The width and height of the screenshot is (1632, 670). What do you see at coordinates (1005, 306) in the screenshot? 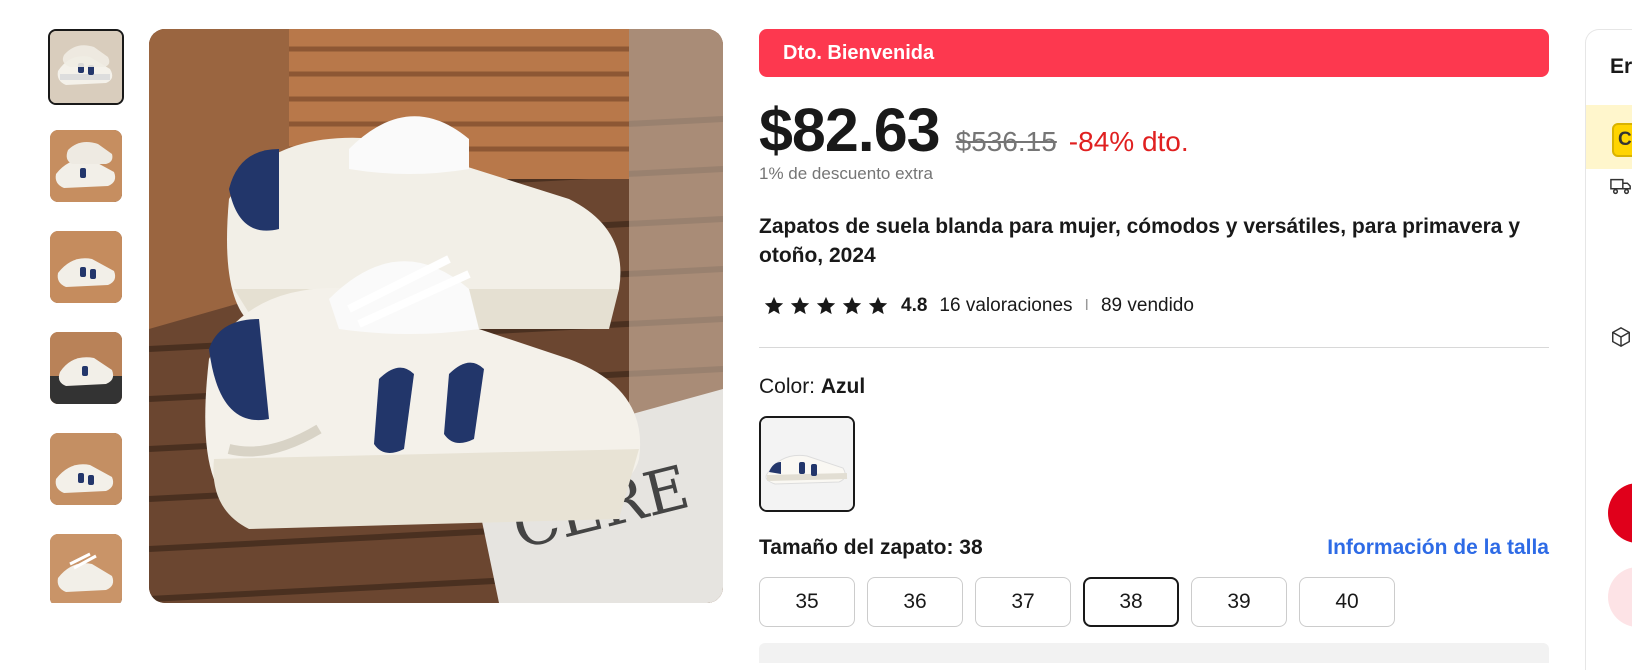
I see `reviews-link: 16 valoraciones` at bounding box center [1005, 306].